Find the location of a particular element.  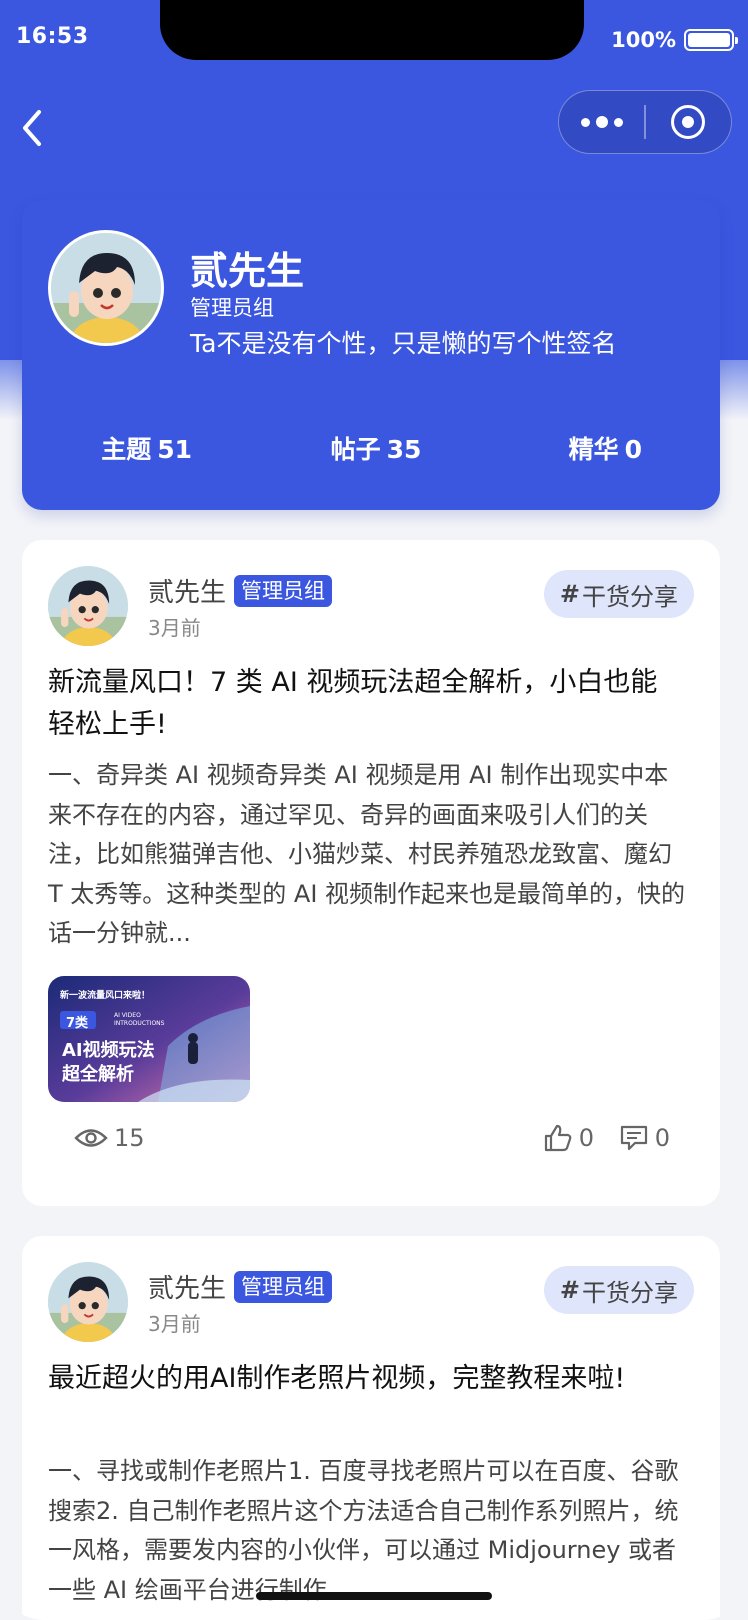

like-button: 0 is located at coordinates (568, 1138).